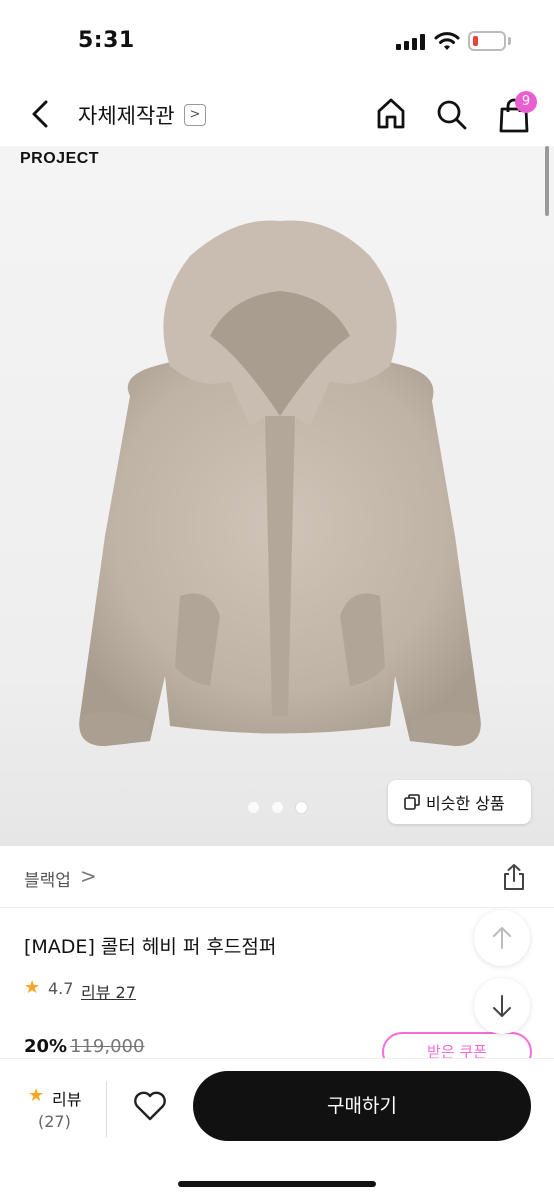  I want to click on battery-level, so click(475, 41).